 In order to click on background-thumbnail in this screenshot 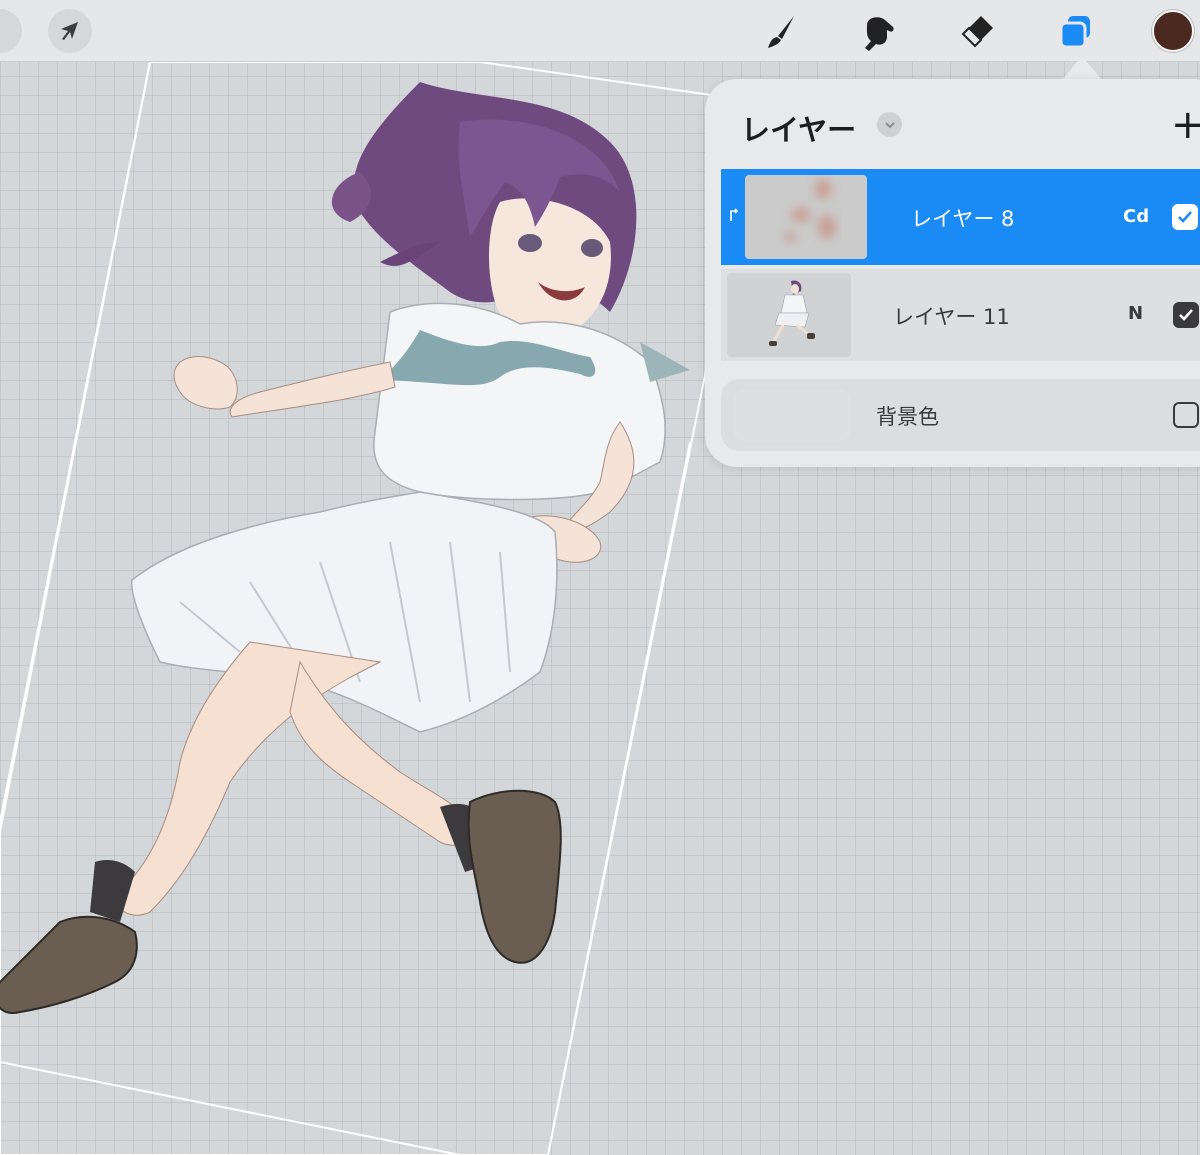, I will do `click(792, 415)`.